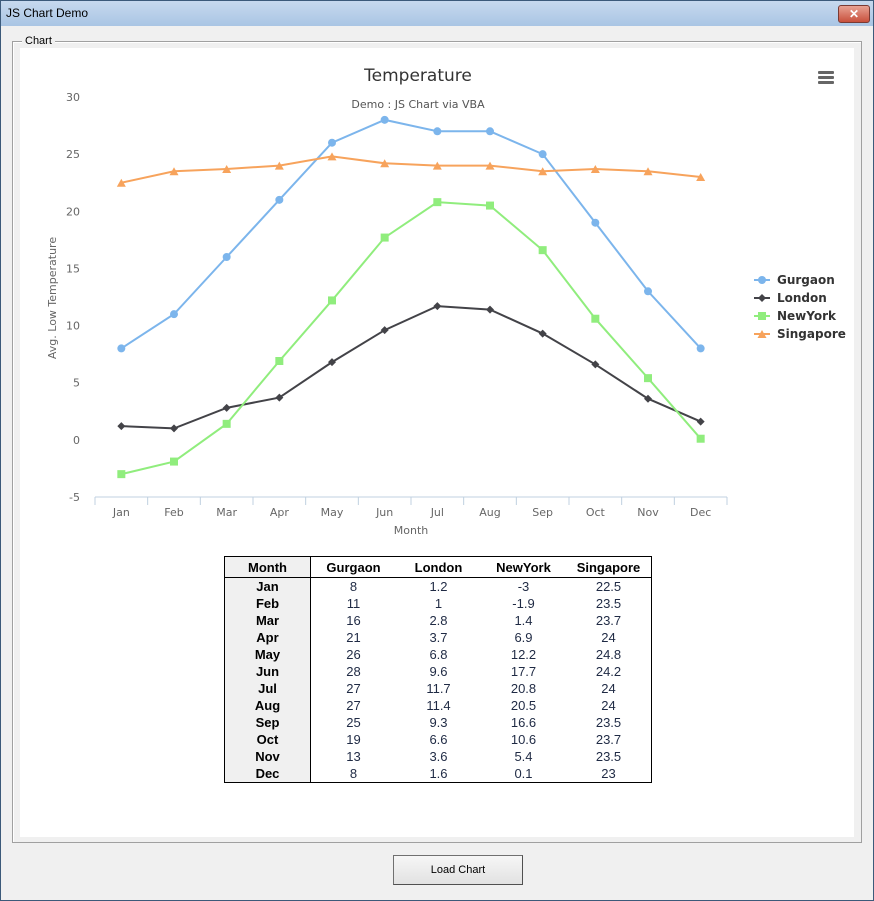 The width and height of the screenshot is (874, 901). Describe the element at coordinates (438, 688) in the screenshot. I see `value-cell: 11.7` at that location.